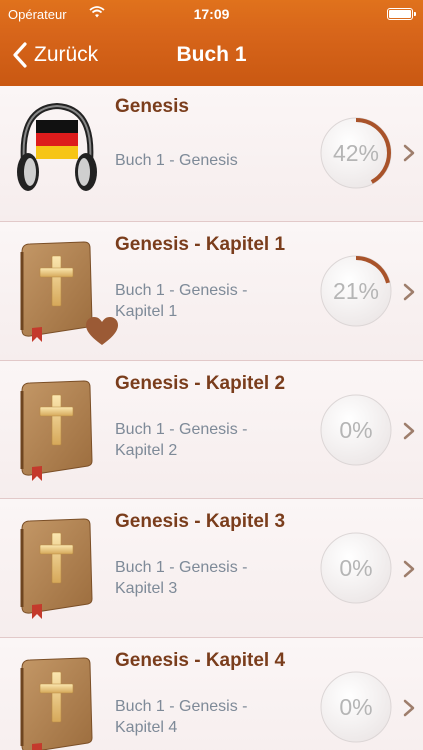  I want to click on item-subtitle: Buch 1 - Genesis - Kapitel 4, so click(210, 717).